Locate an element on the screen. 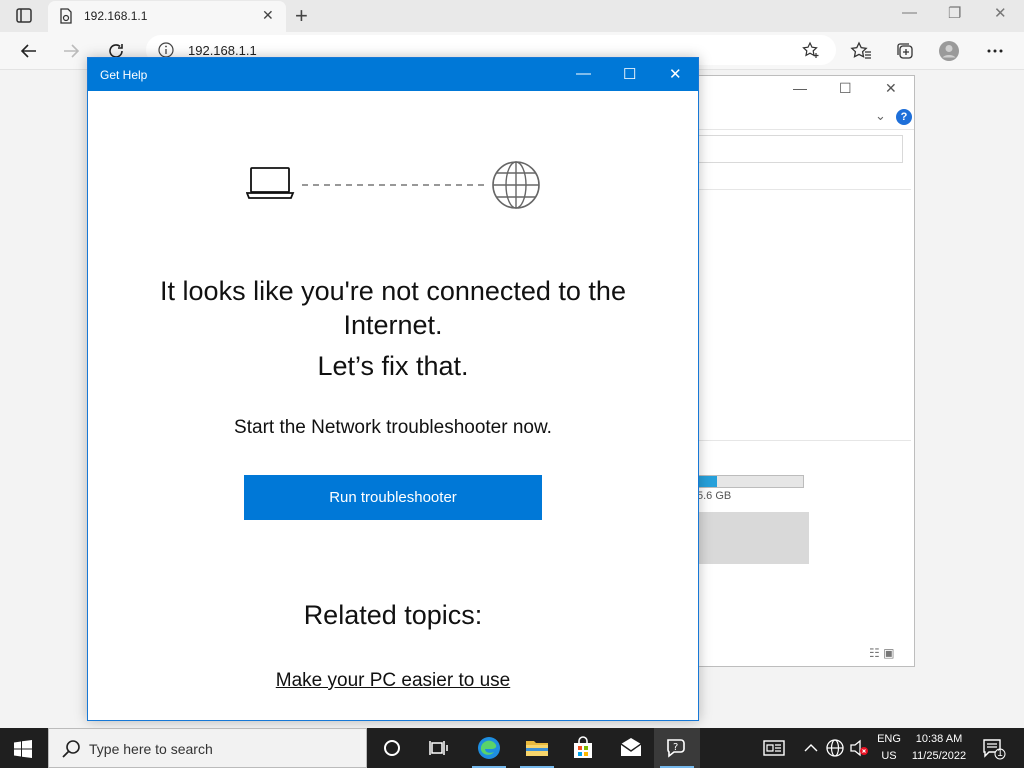 The image size is (1024, 768). taskbar-edge is located at coordinates (489, 748).